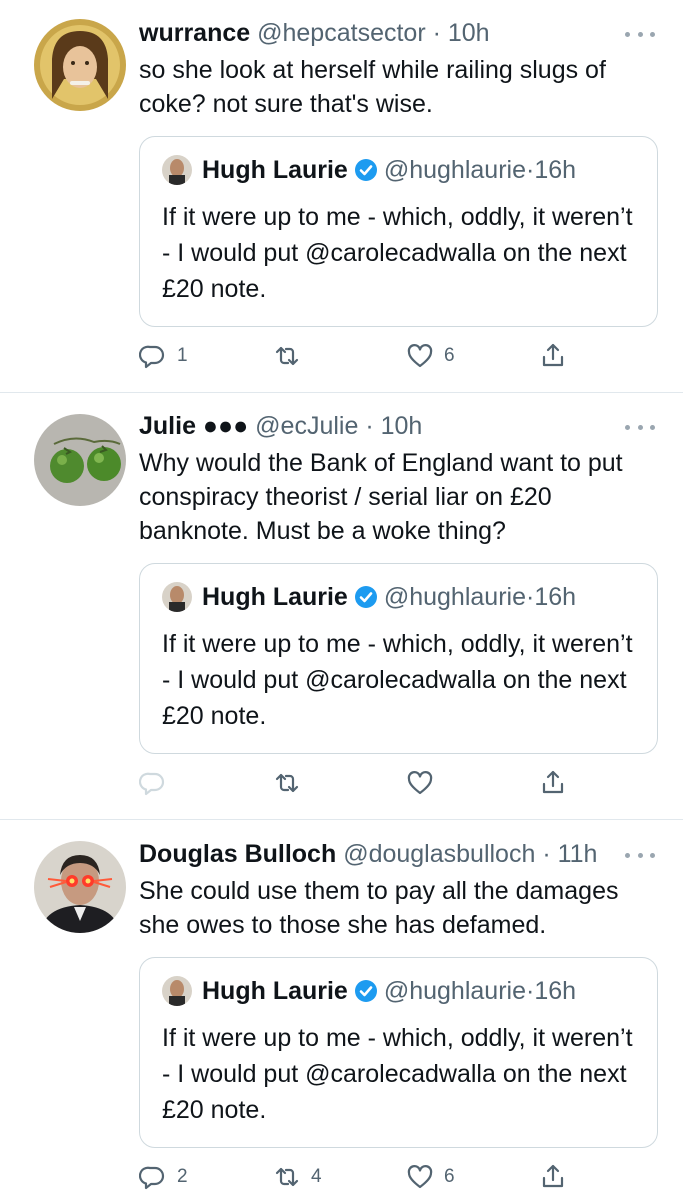 This screenshot has height=1200, width=683. Describe the element at coordinates (316, 1176) in the screenshot. I see `retweet-count: 4` at that location.